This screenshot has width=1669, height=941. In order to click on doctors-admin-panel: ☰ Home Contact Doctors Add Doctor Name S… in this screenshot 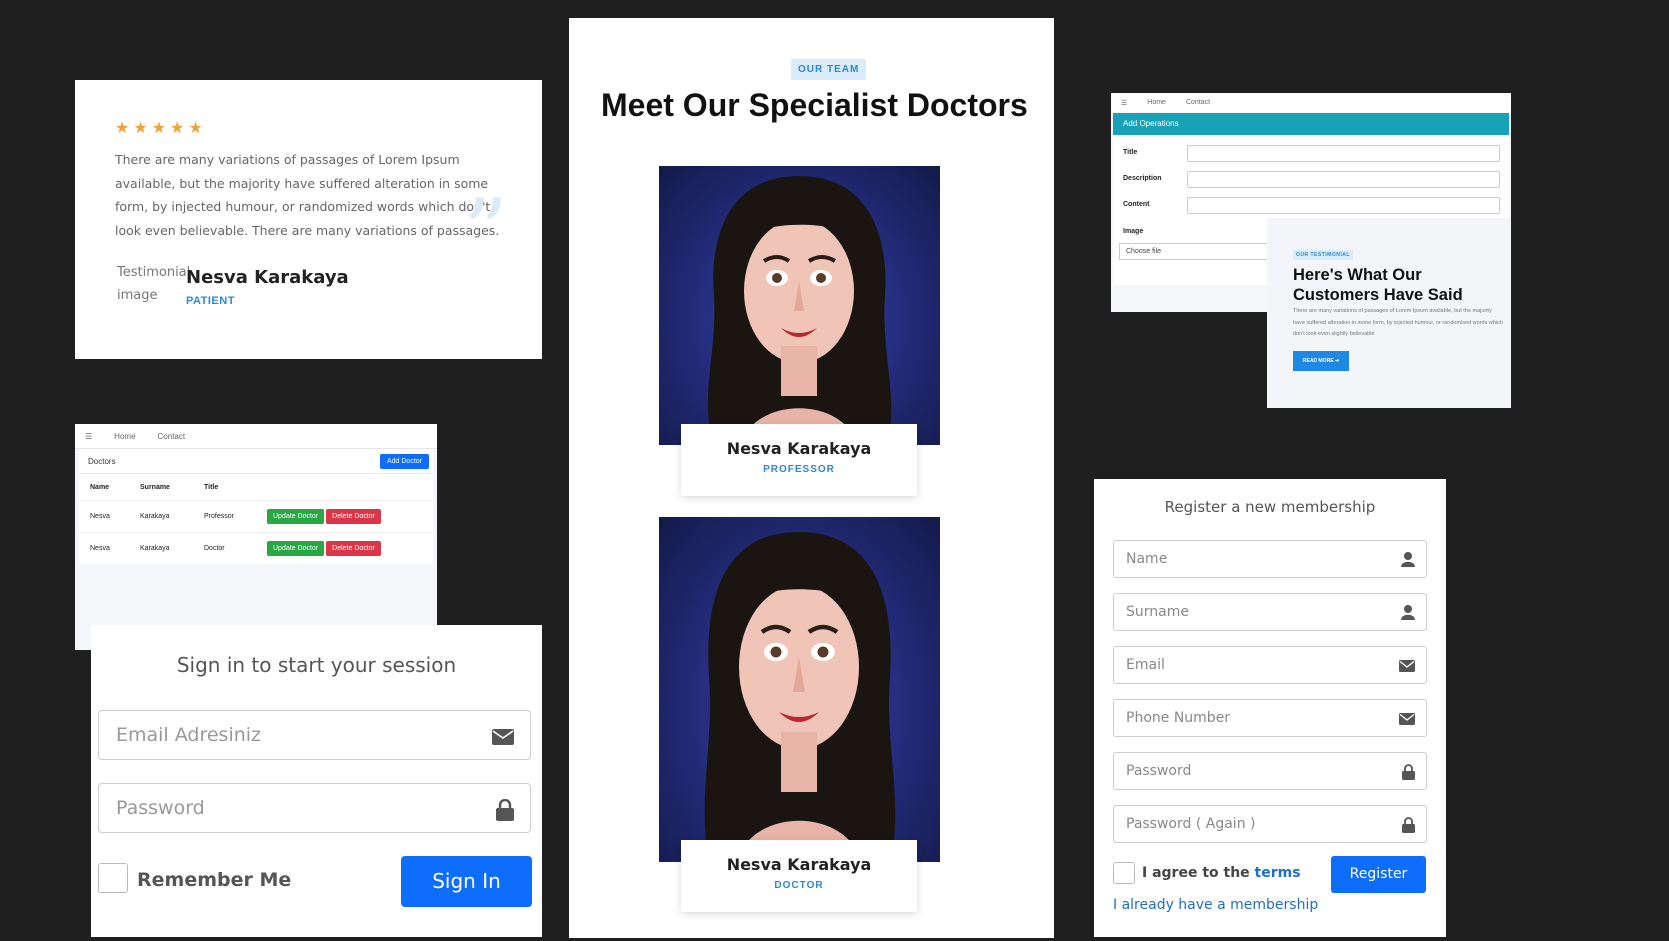, I will do `click(256, 537)`.